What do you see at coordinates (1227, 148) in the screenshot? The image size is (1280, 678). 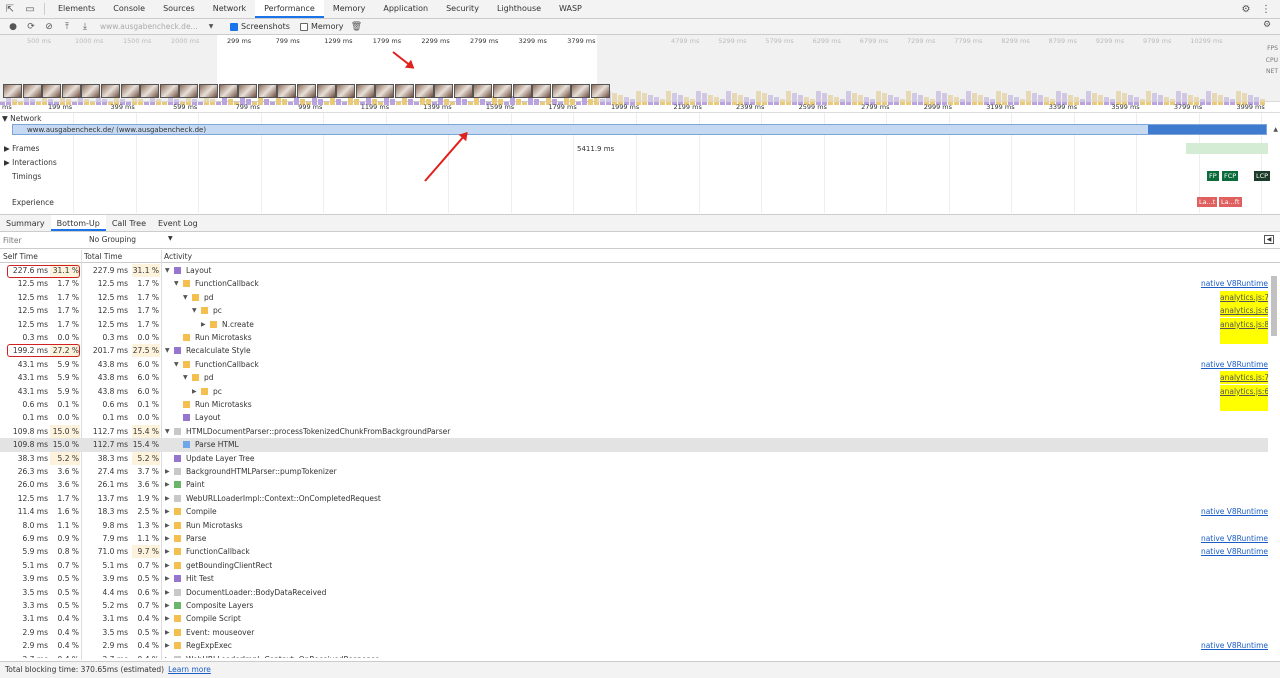 I see `frames-bar` at bounding box center [1227, 148].